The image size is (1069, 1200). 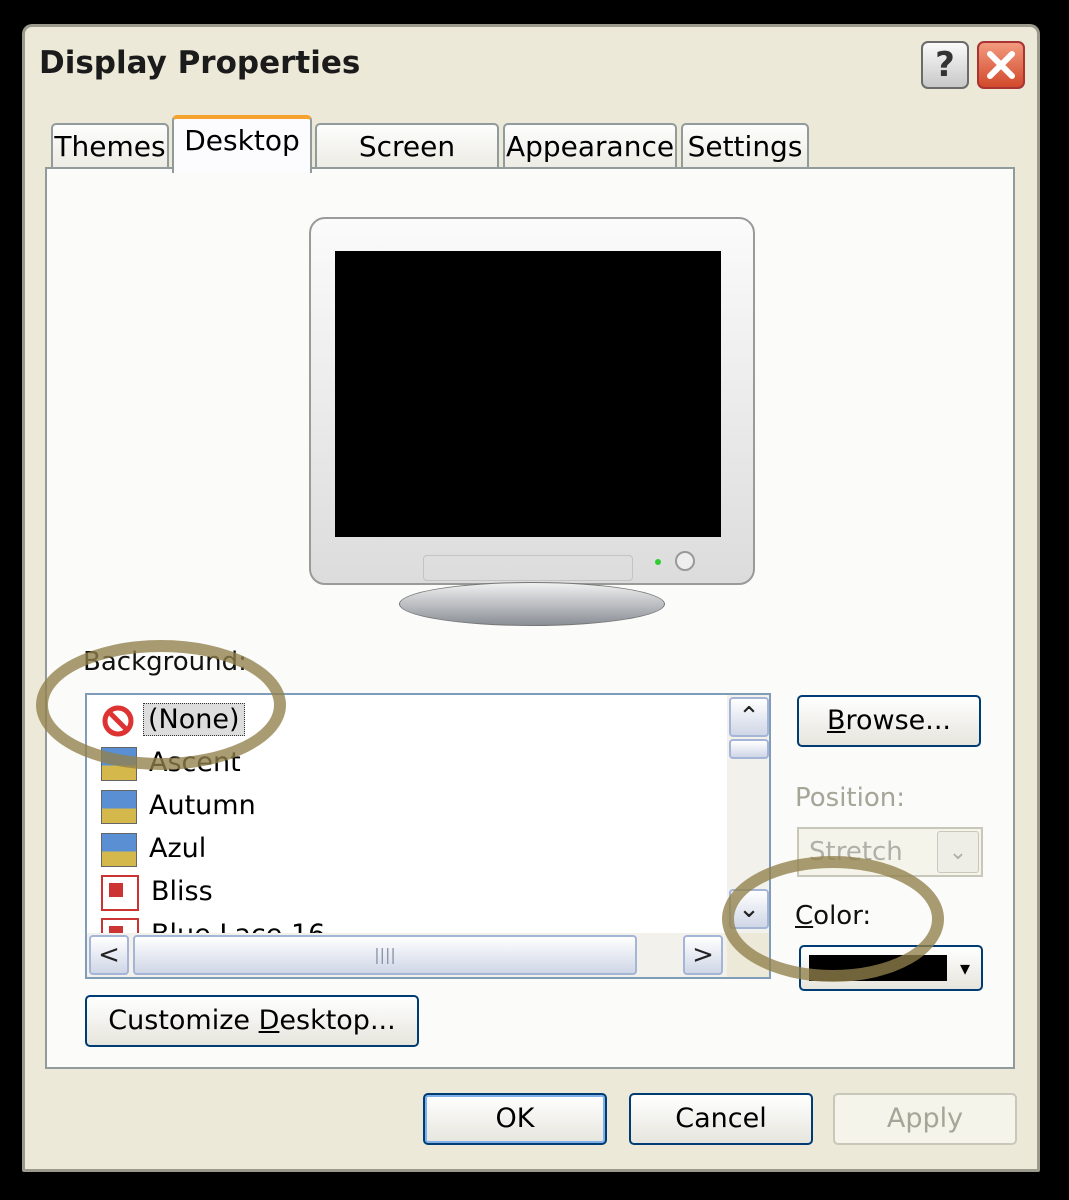 What do you see at coordinates (745, 146) in the screenshot?
I see `tab-settings: Settings` at bounding box center [745, 146].